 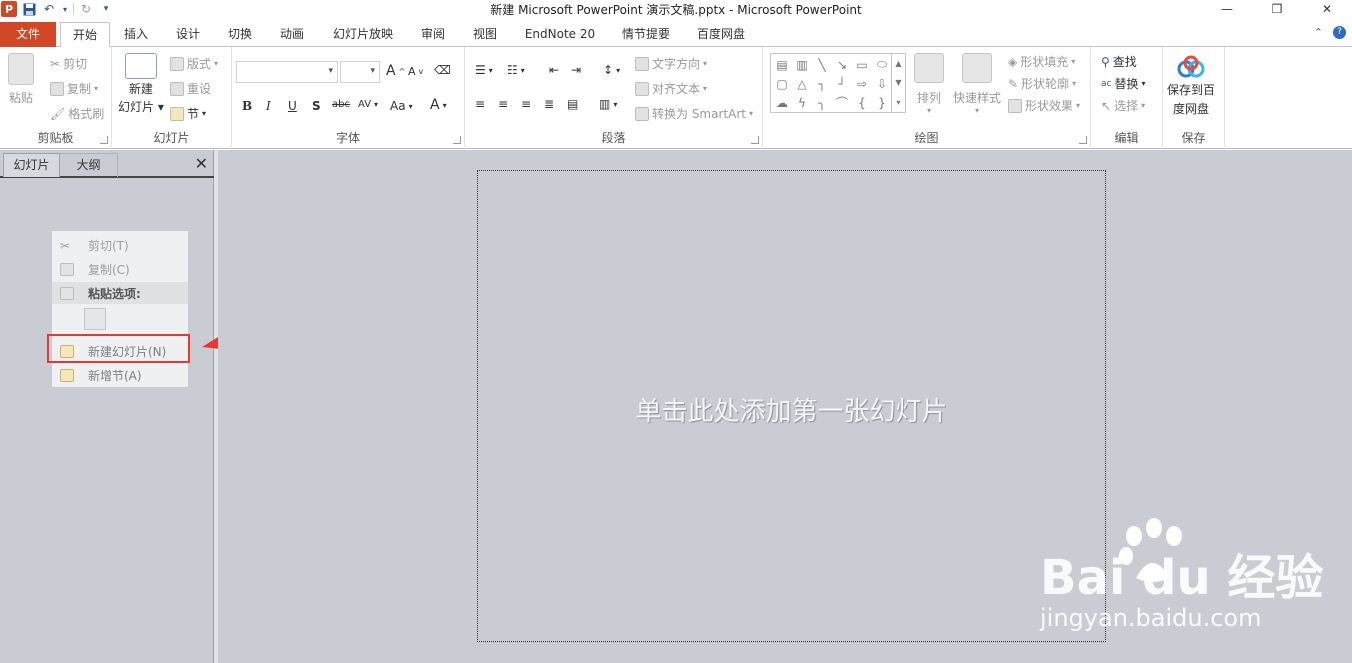 I want to click on distributed-icon: ▤, so click(x=572, y=104).